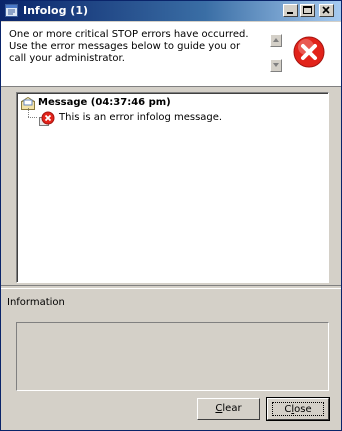 The width and height of the screenshot is (342, 431). I want to click on infolog-icon, so click(11, 10).